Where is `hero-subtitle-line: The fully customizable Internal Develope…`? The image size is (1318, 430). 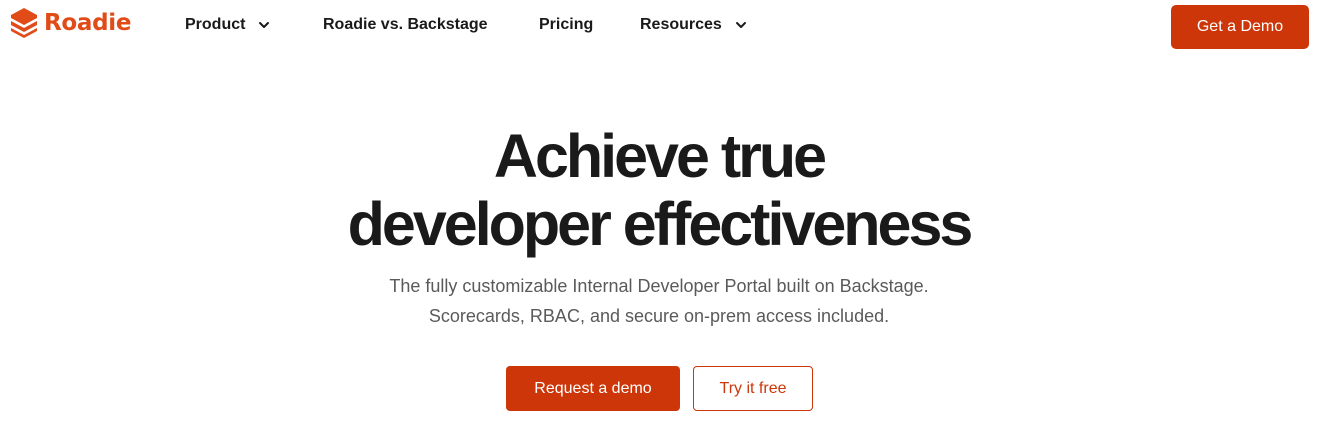 hero-subtitle-line: The fully customizable Internal Develope… is located at coordinates (659, 286).